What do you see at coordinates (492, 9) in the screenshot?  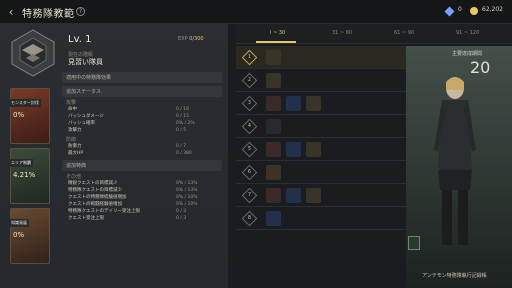 I see `gold-coin-count: 62,202` at bounding box center [492, 9].